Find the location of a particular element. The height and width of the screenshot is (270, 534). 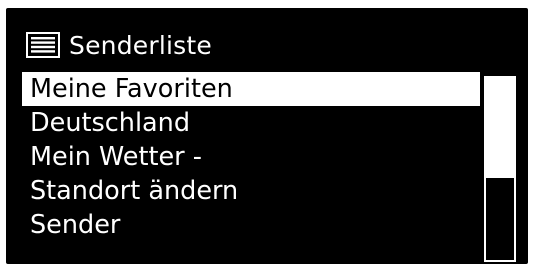

scrollbar-thumb is located at coordinates (500, 219).